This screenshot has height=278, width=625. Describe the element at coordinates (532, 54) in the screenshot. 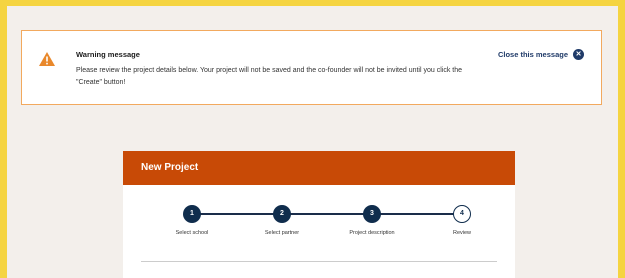

I see `close-message-label: Close this message` at that location.